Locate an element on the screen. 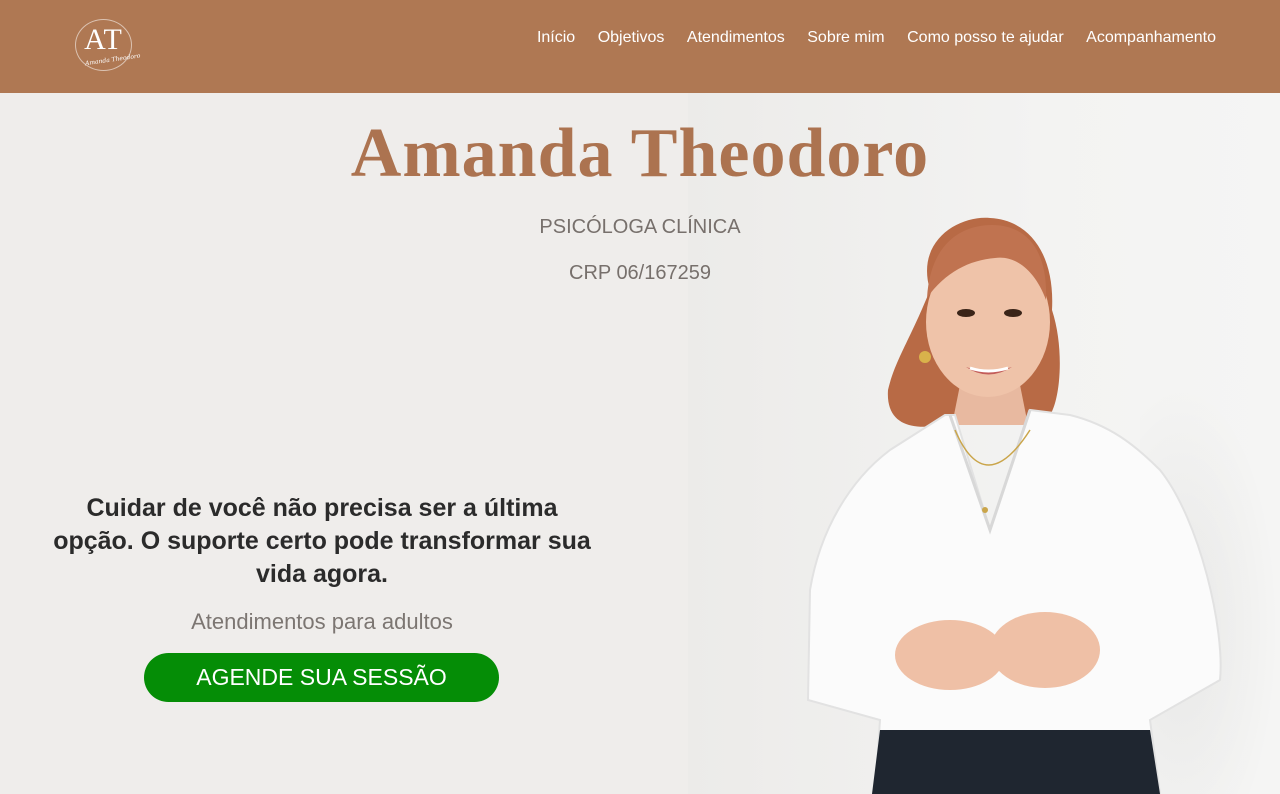  schedule-session-button: AGENDE SUA SESSÃO is located at coordinates (321, 677).